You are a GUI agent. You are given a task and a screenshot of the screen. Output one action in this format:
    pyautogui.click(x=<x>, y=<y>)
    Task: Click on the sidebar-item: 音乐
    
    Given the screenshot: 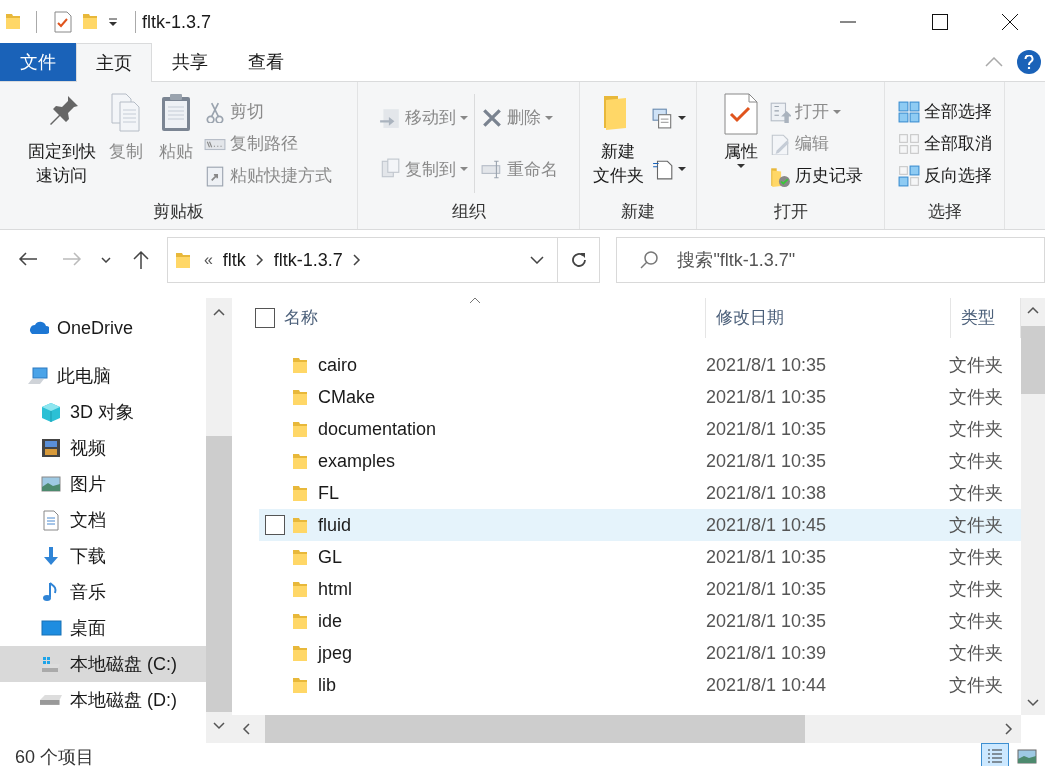 What is the action you would take?
    pyautogui.click(x=103, y=592)
    